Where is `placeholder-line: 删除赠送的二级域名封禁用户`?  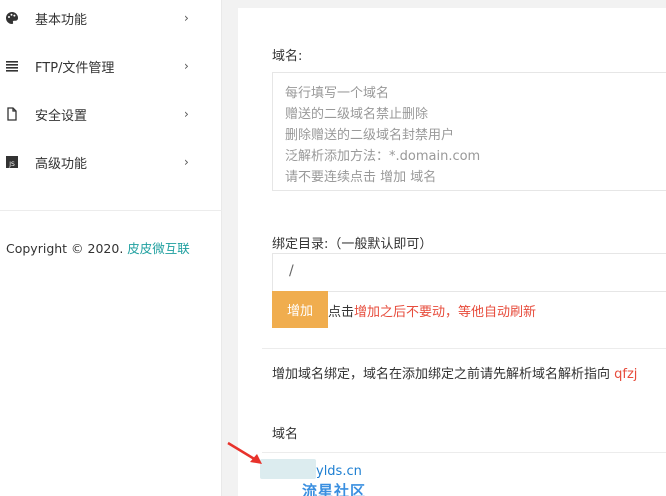
placeholder-line: 删除赠送的二级域名封禁用户 is located at coordinates (370, 135).